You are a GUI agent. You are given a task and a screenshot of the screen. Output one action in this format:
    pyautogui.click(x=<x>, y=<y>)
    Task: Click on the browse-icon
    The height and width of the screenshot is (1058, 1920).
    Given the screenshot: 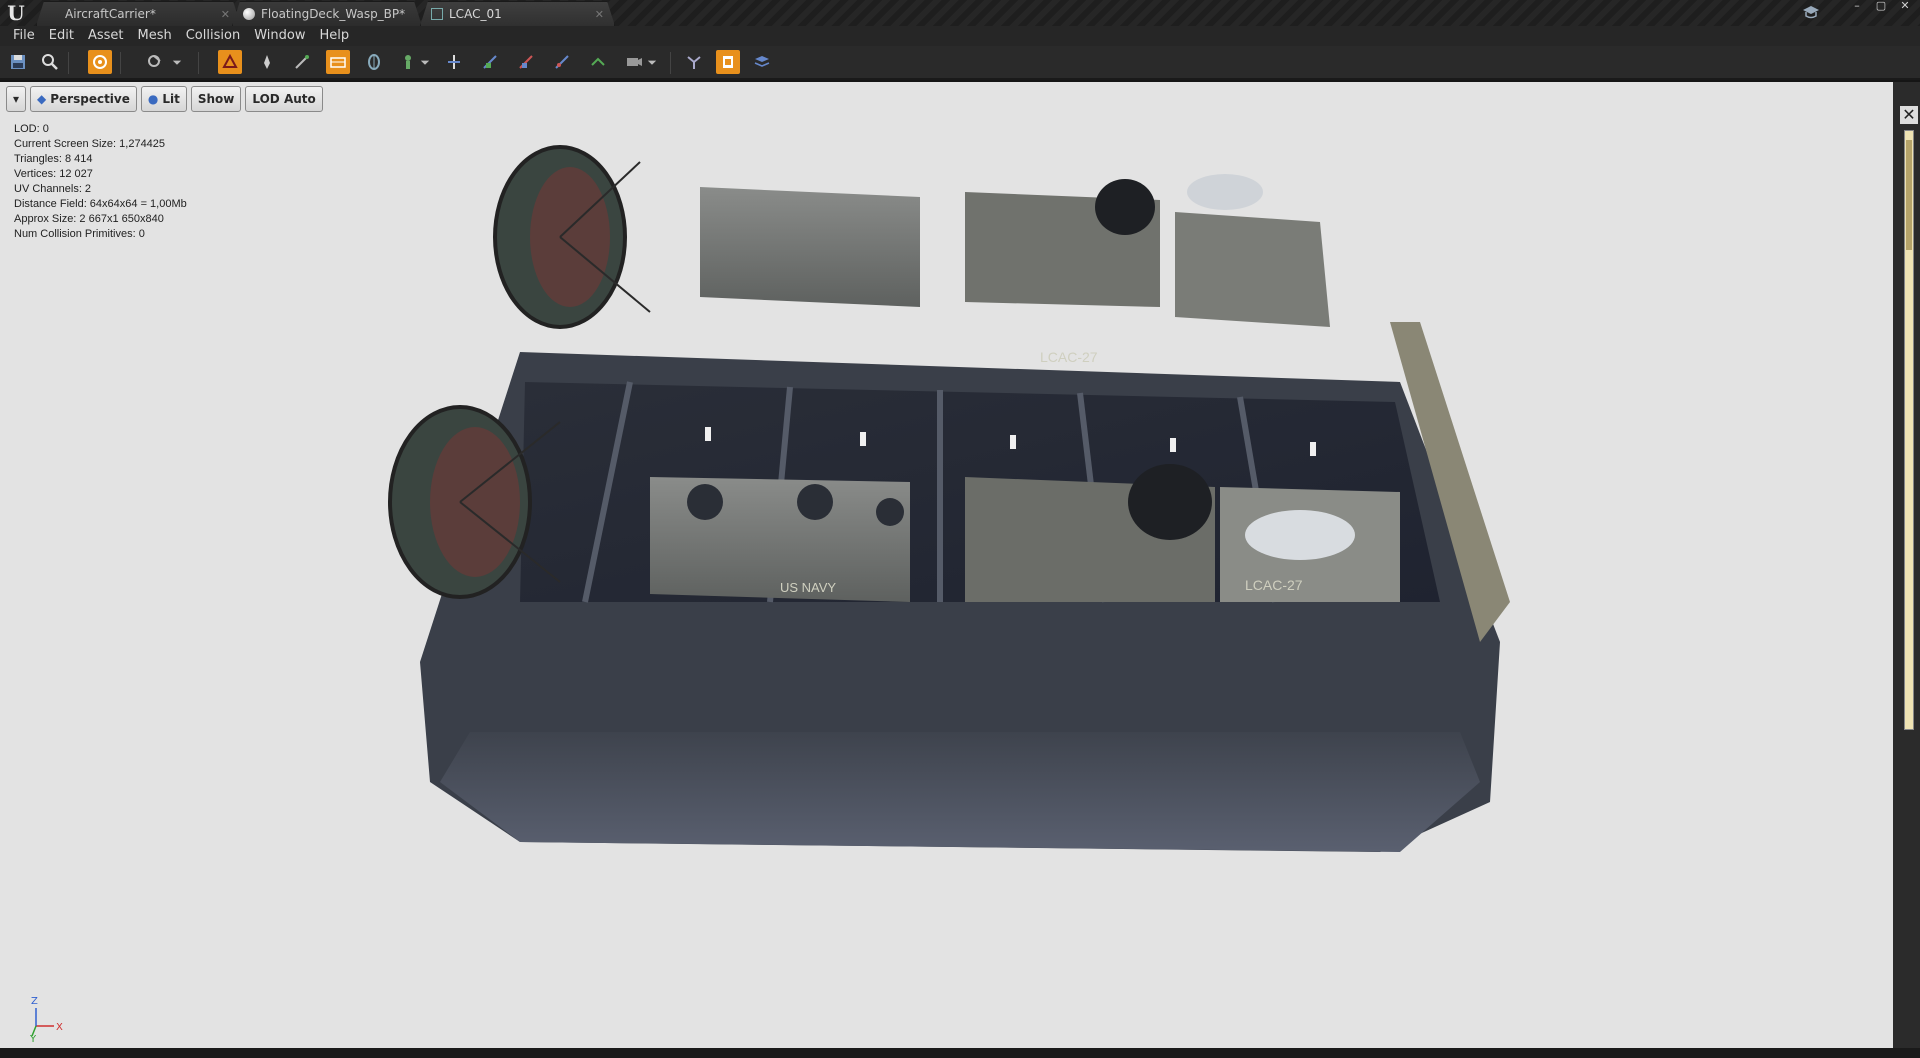 What is the action you would take?
    pyautogui.click(x=50, y=62)
    